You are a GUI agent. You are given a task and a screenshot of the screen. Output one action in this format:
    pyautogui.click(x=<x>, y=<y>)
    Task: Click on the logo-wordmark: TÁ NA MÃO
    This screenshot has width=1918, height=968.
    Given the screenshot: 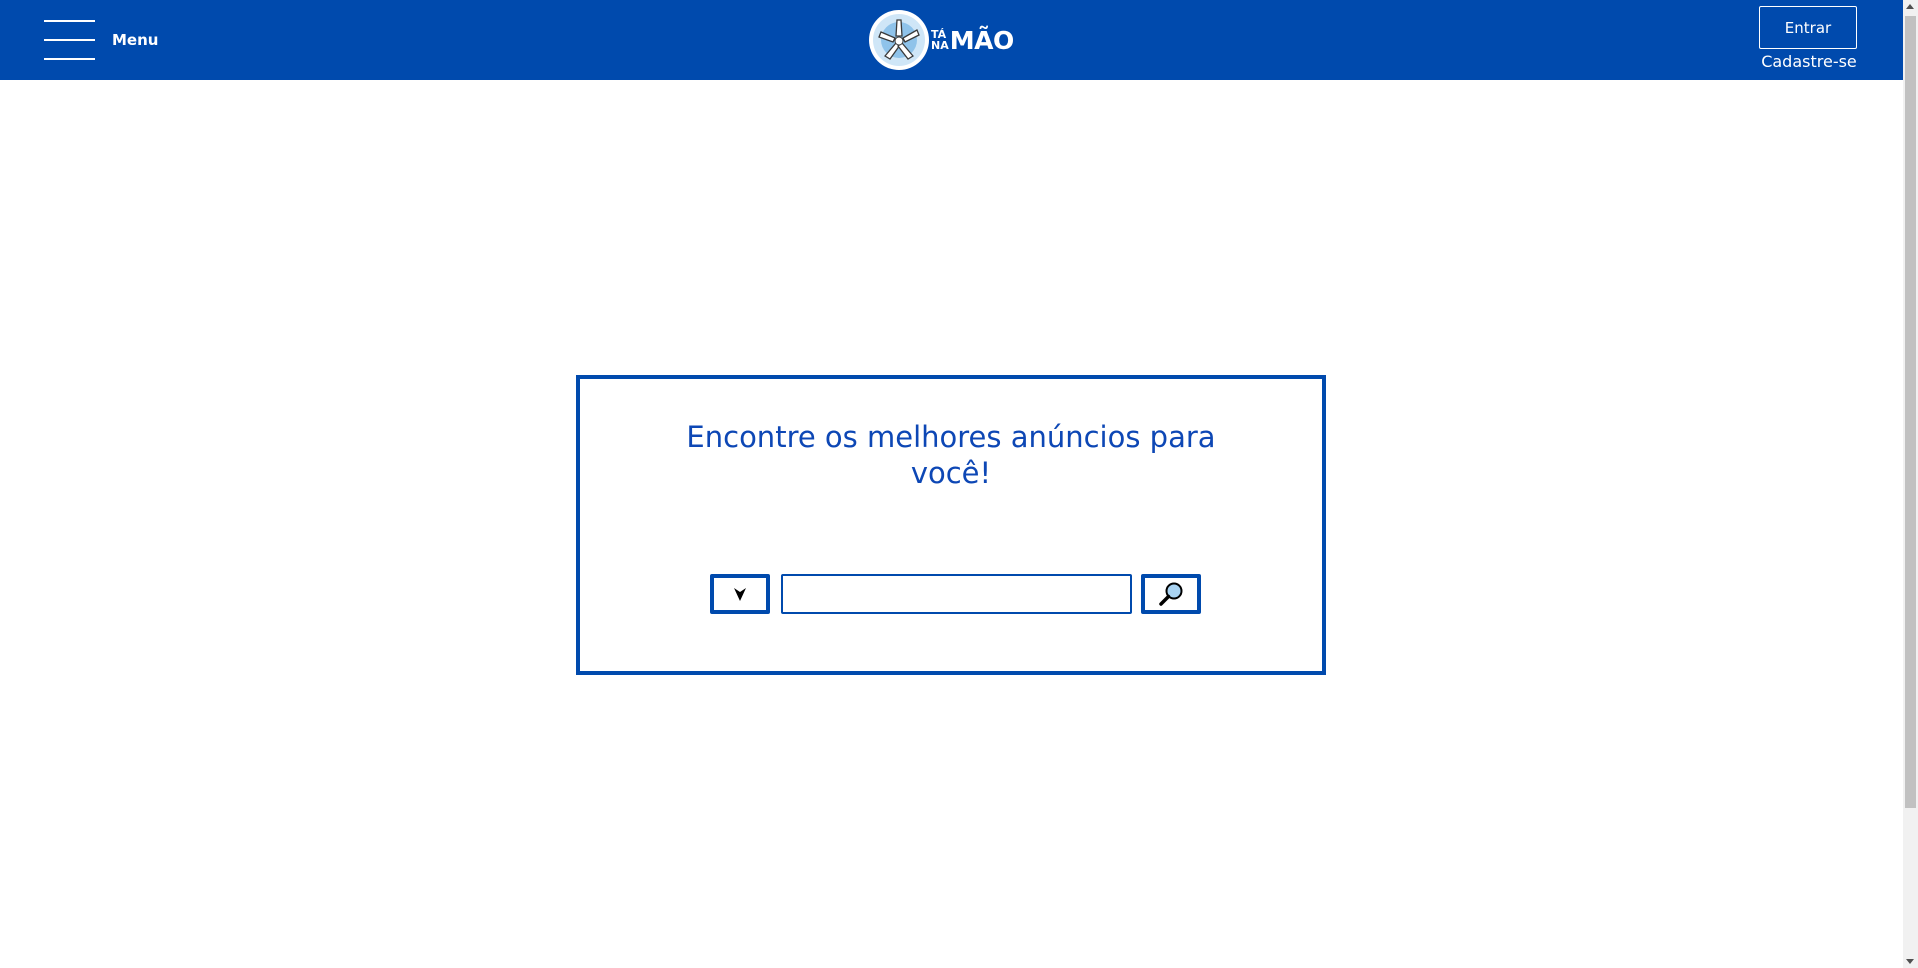 What is the action you would take?
    pyautogui.click(x=972, y=40)
    